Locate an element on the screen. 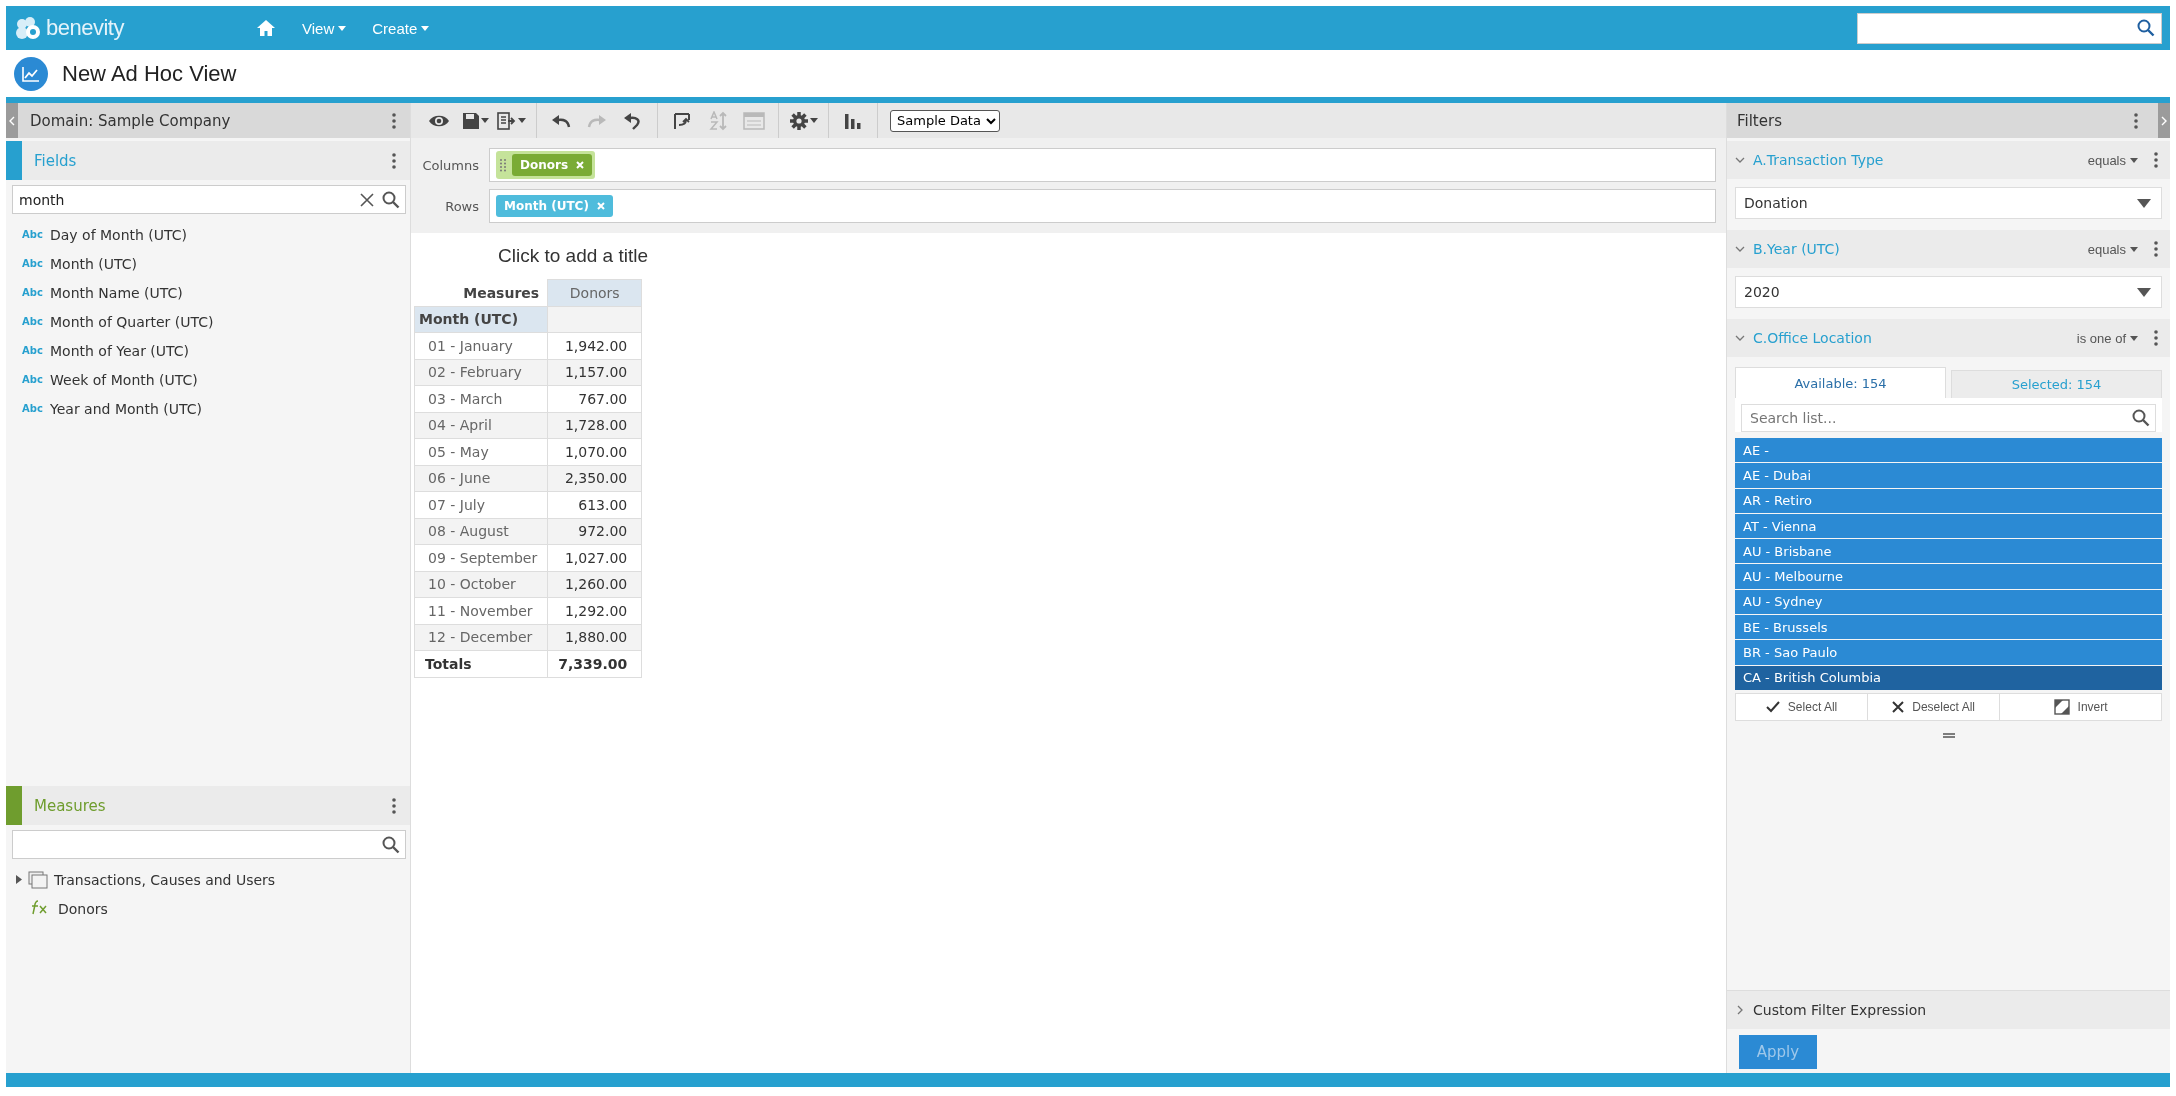 The width and height of the screenshot is (2176, 1096). value-dropdown: 2020 is located at coordinates (1948, 292).